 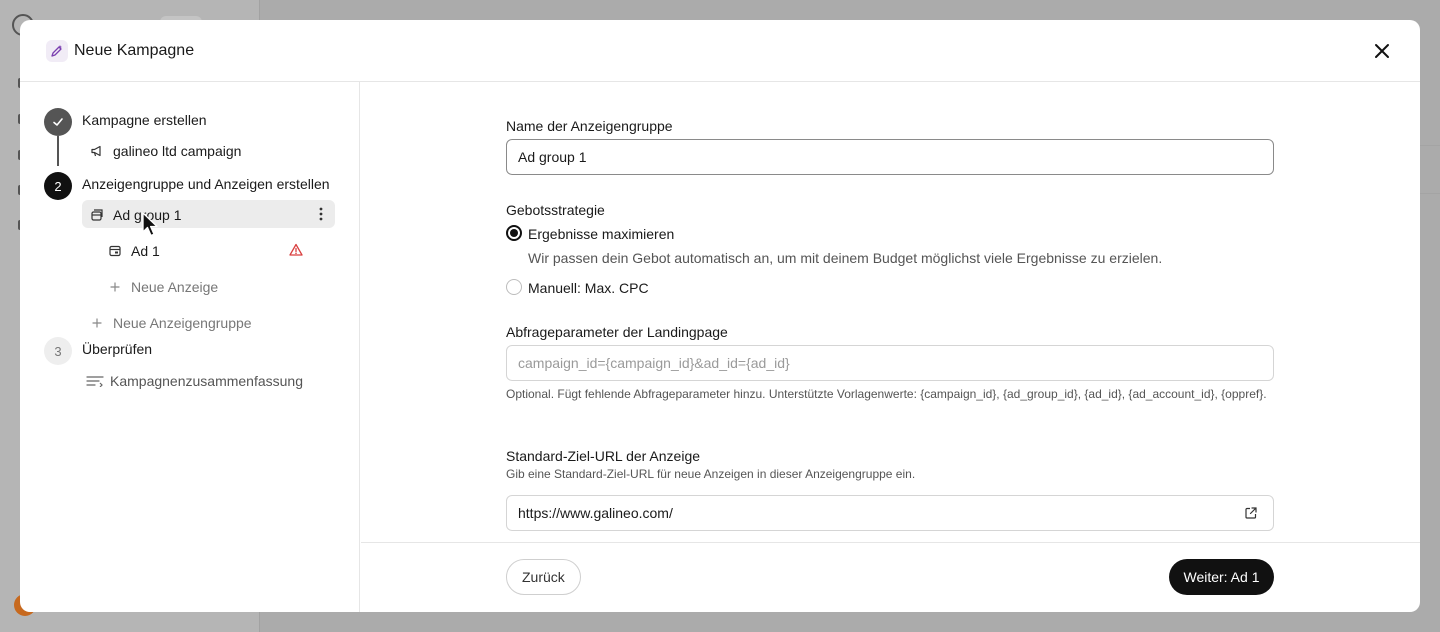 I want to click on bidding-strategy-label: Gebotsstrategie, so click(x=555, y=210).